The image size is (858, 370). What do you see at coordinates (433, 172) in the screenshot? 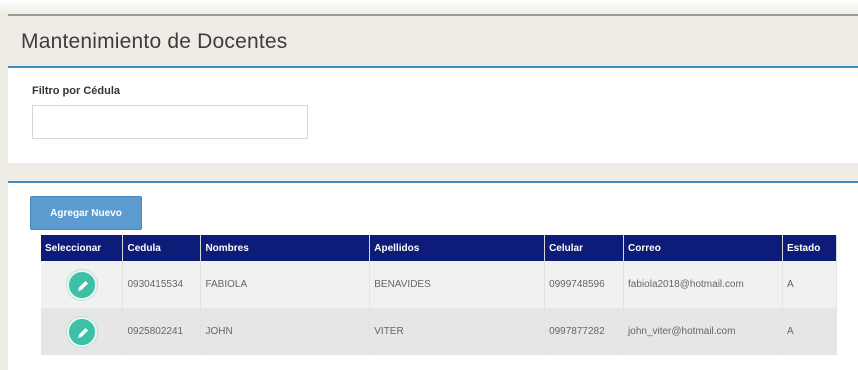
I see `panel-gap` at bounding box center [433, 172].